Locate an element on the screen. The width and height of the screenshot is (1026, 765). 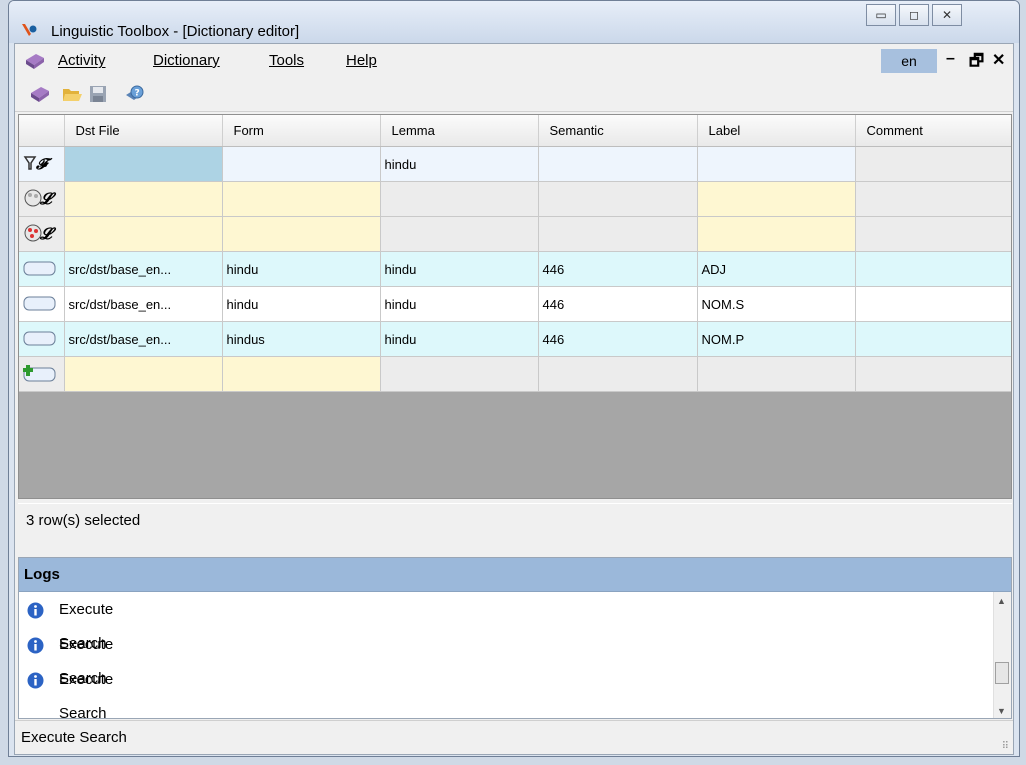
info-icon is located at coordinates (35, 610).